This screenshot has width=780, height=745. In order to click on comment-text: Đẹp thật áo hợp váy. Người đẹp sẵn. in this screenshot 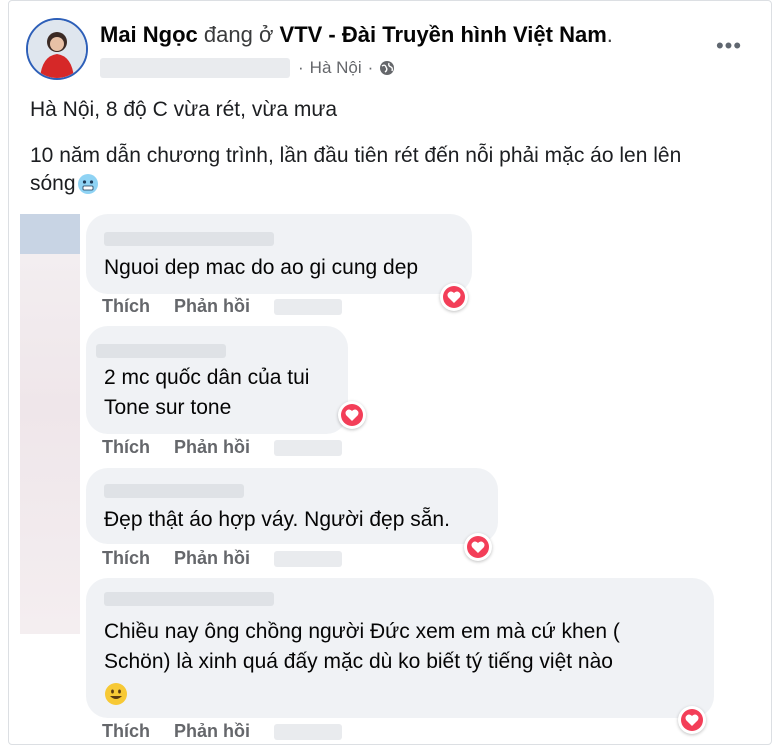, I will do `click(277, 519)`.